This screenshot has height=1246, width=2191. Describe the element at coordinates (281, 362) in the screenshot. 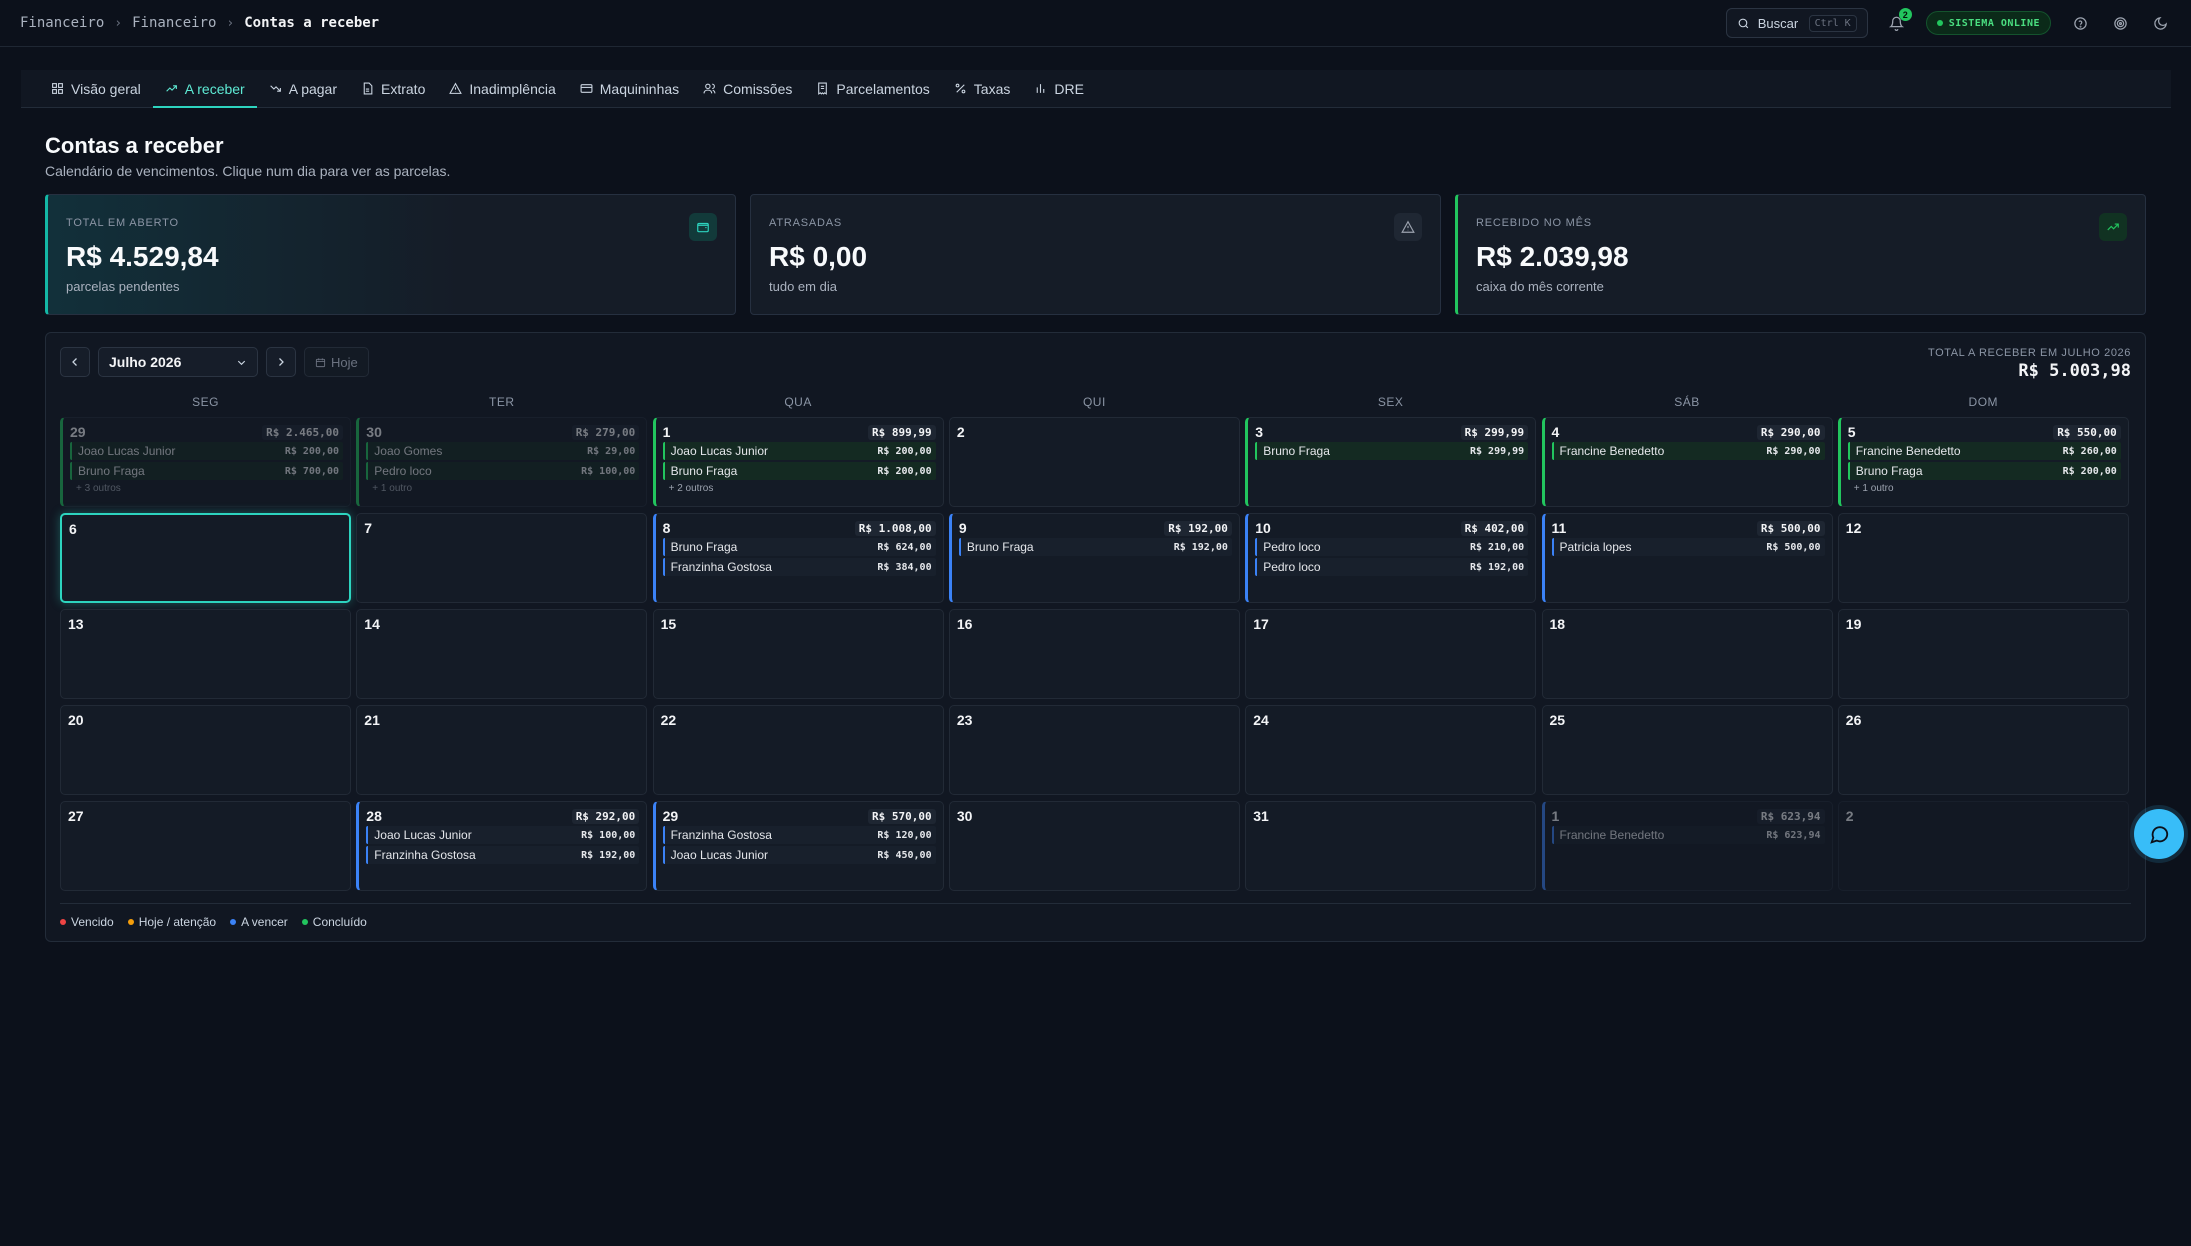

I see `next-month-button` at that location.